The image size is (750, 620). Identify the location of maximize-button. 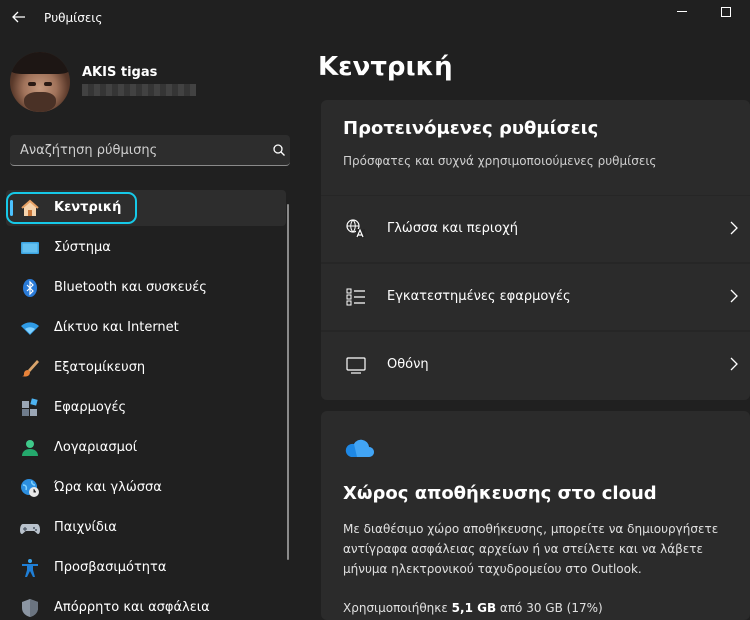
(726, 12).